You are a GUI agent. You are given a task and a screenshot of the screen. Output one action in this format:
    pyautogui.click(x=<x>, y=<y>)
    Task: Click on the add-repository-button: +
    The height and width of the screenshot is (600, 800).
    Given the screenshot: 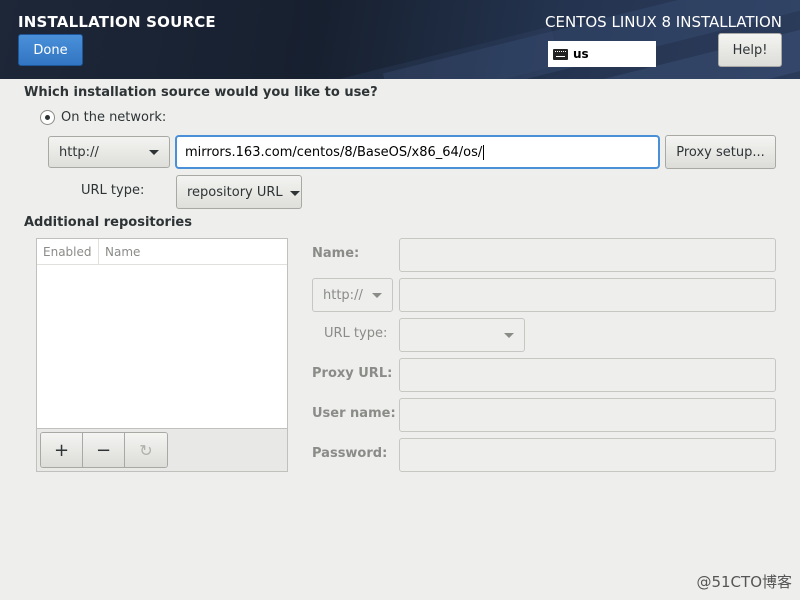 What is the action you would take?
    pyautogui.click(x=62, y=450)
    